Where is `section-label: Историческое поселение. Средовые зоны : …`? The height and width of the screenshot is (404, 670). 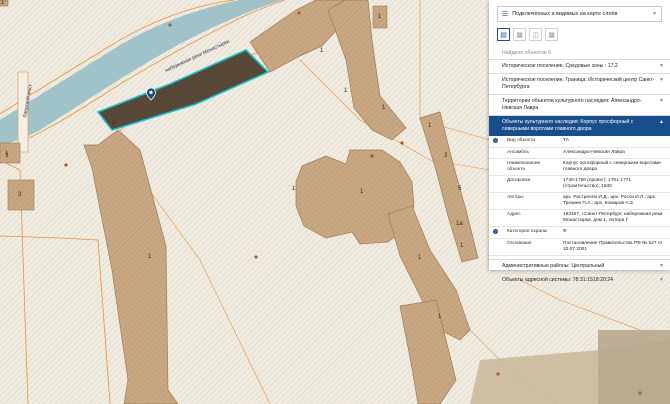
section-label: Историческое поселение. Средовые зоны : … is located at coordinates (560, 66).